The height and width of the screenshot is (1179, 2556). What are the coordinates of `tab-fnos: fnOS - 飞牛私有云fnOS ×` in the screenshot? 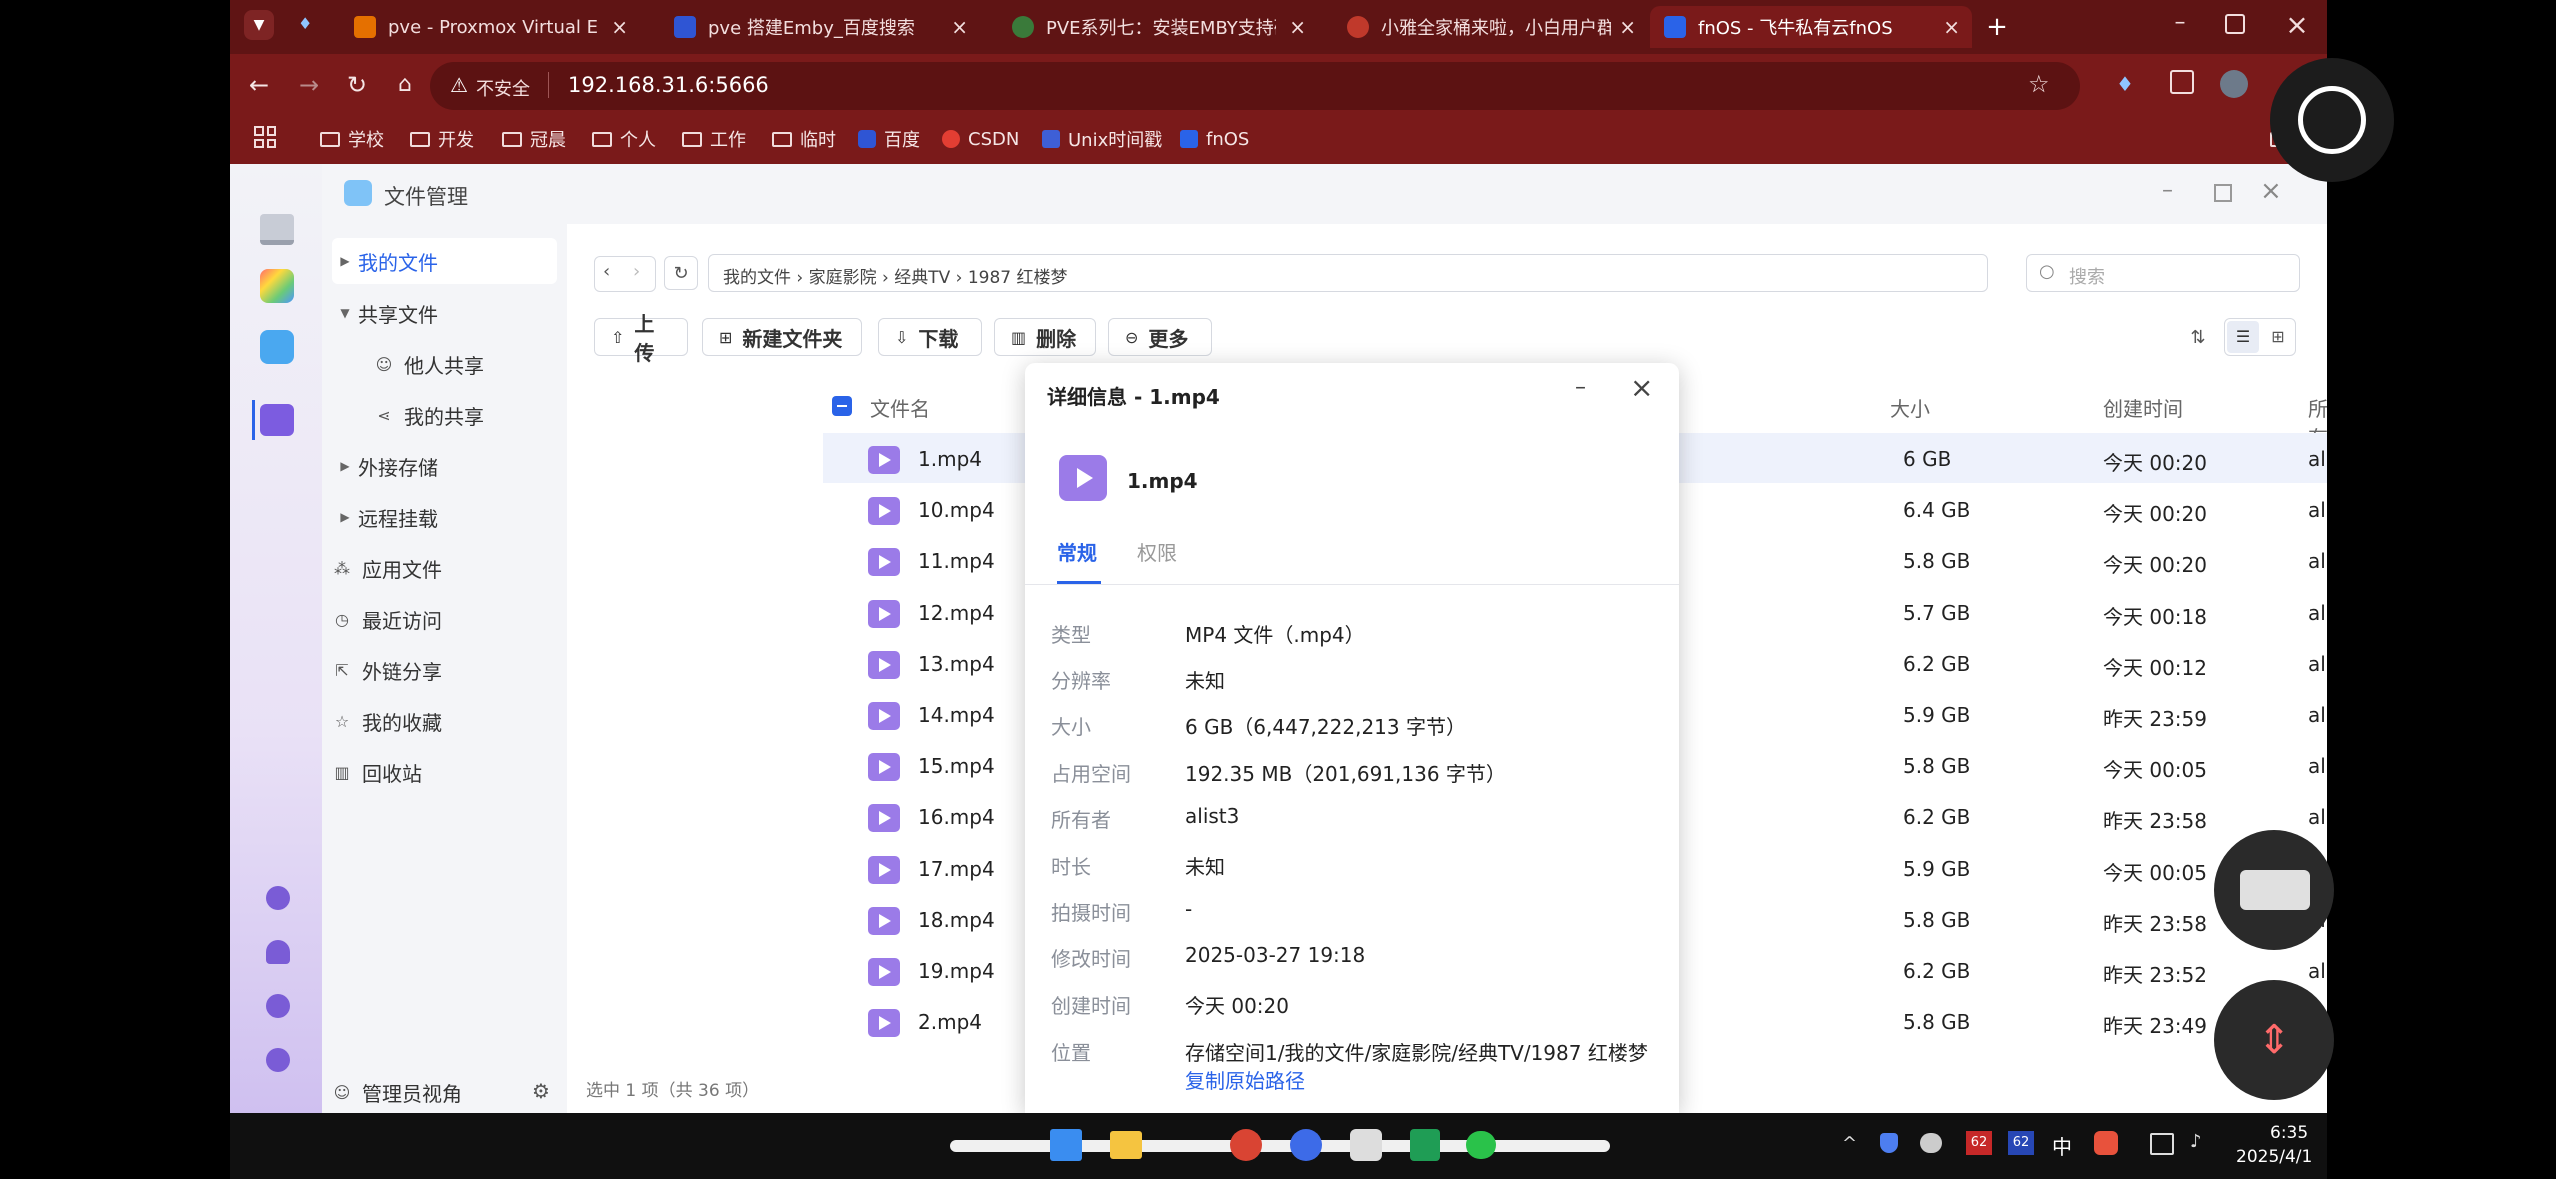 It's located at (1811, 27).